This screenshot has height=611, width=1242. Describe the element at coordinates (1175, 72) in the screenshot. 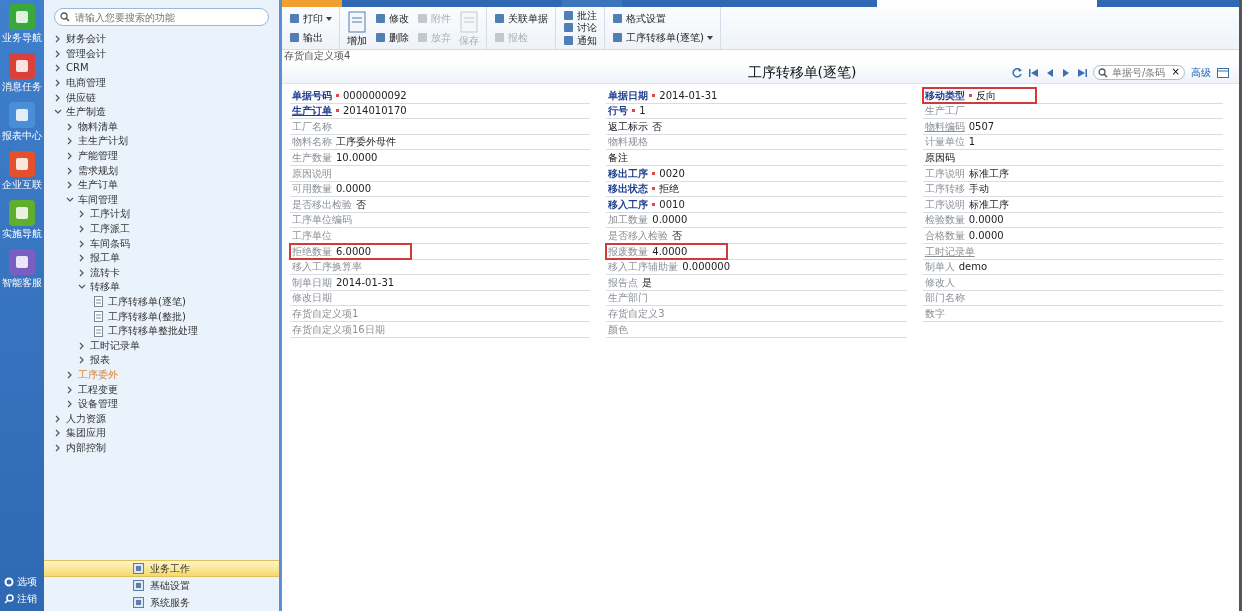

I see `clear-button: ×` at that location.